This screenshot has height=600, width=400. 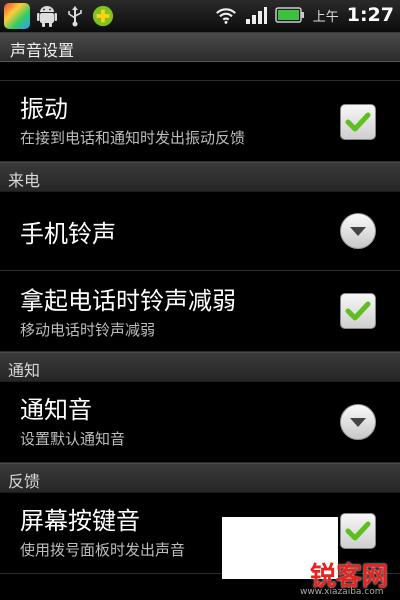 I want to click on wifi-icon, so click(x=226, y=15).